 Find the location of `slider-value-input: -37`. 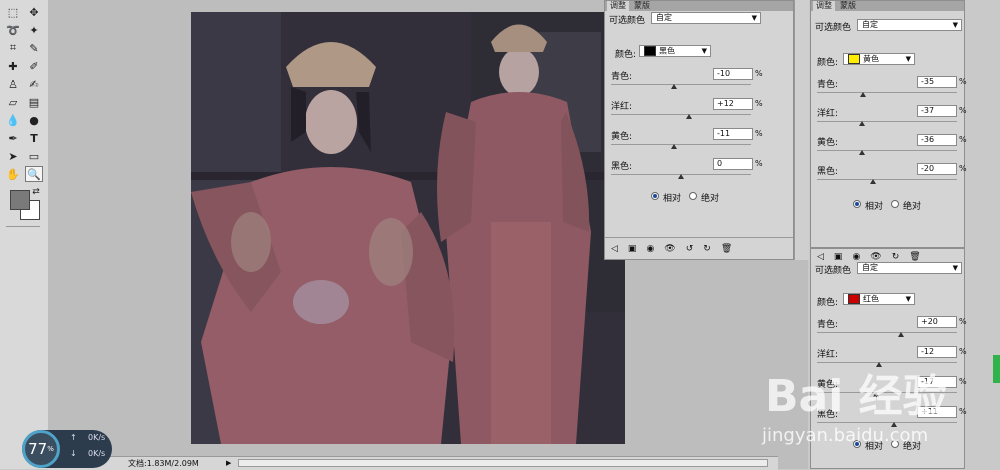

slider-value-input: -37 is located at coordinates (937, 111).